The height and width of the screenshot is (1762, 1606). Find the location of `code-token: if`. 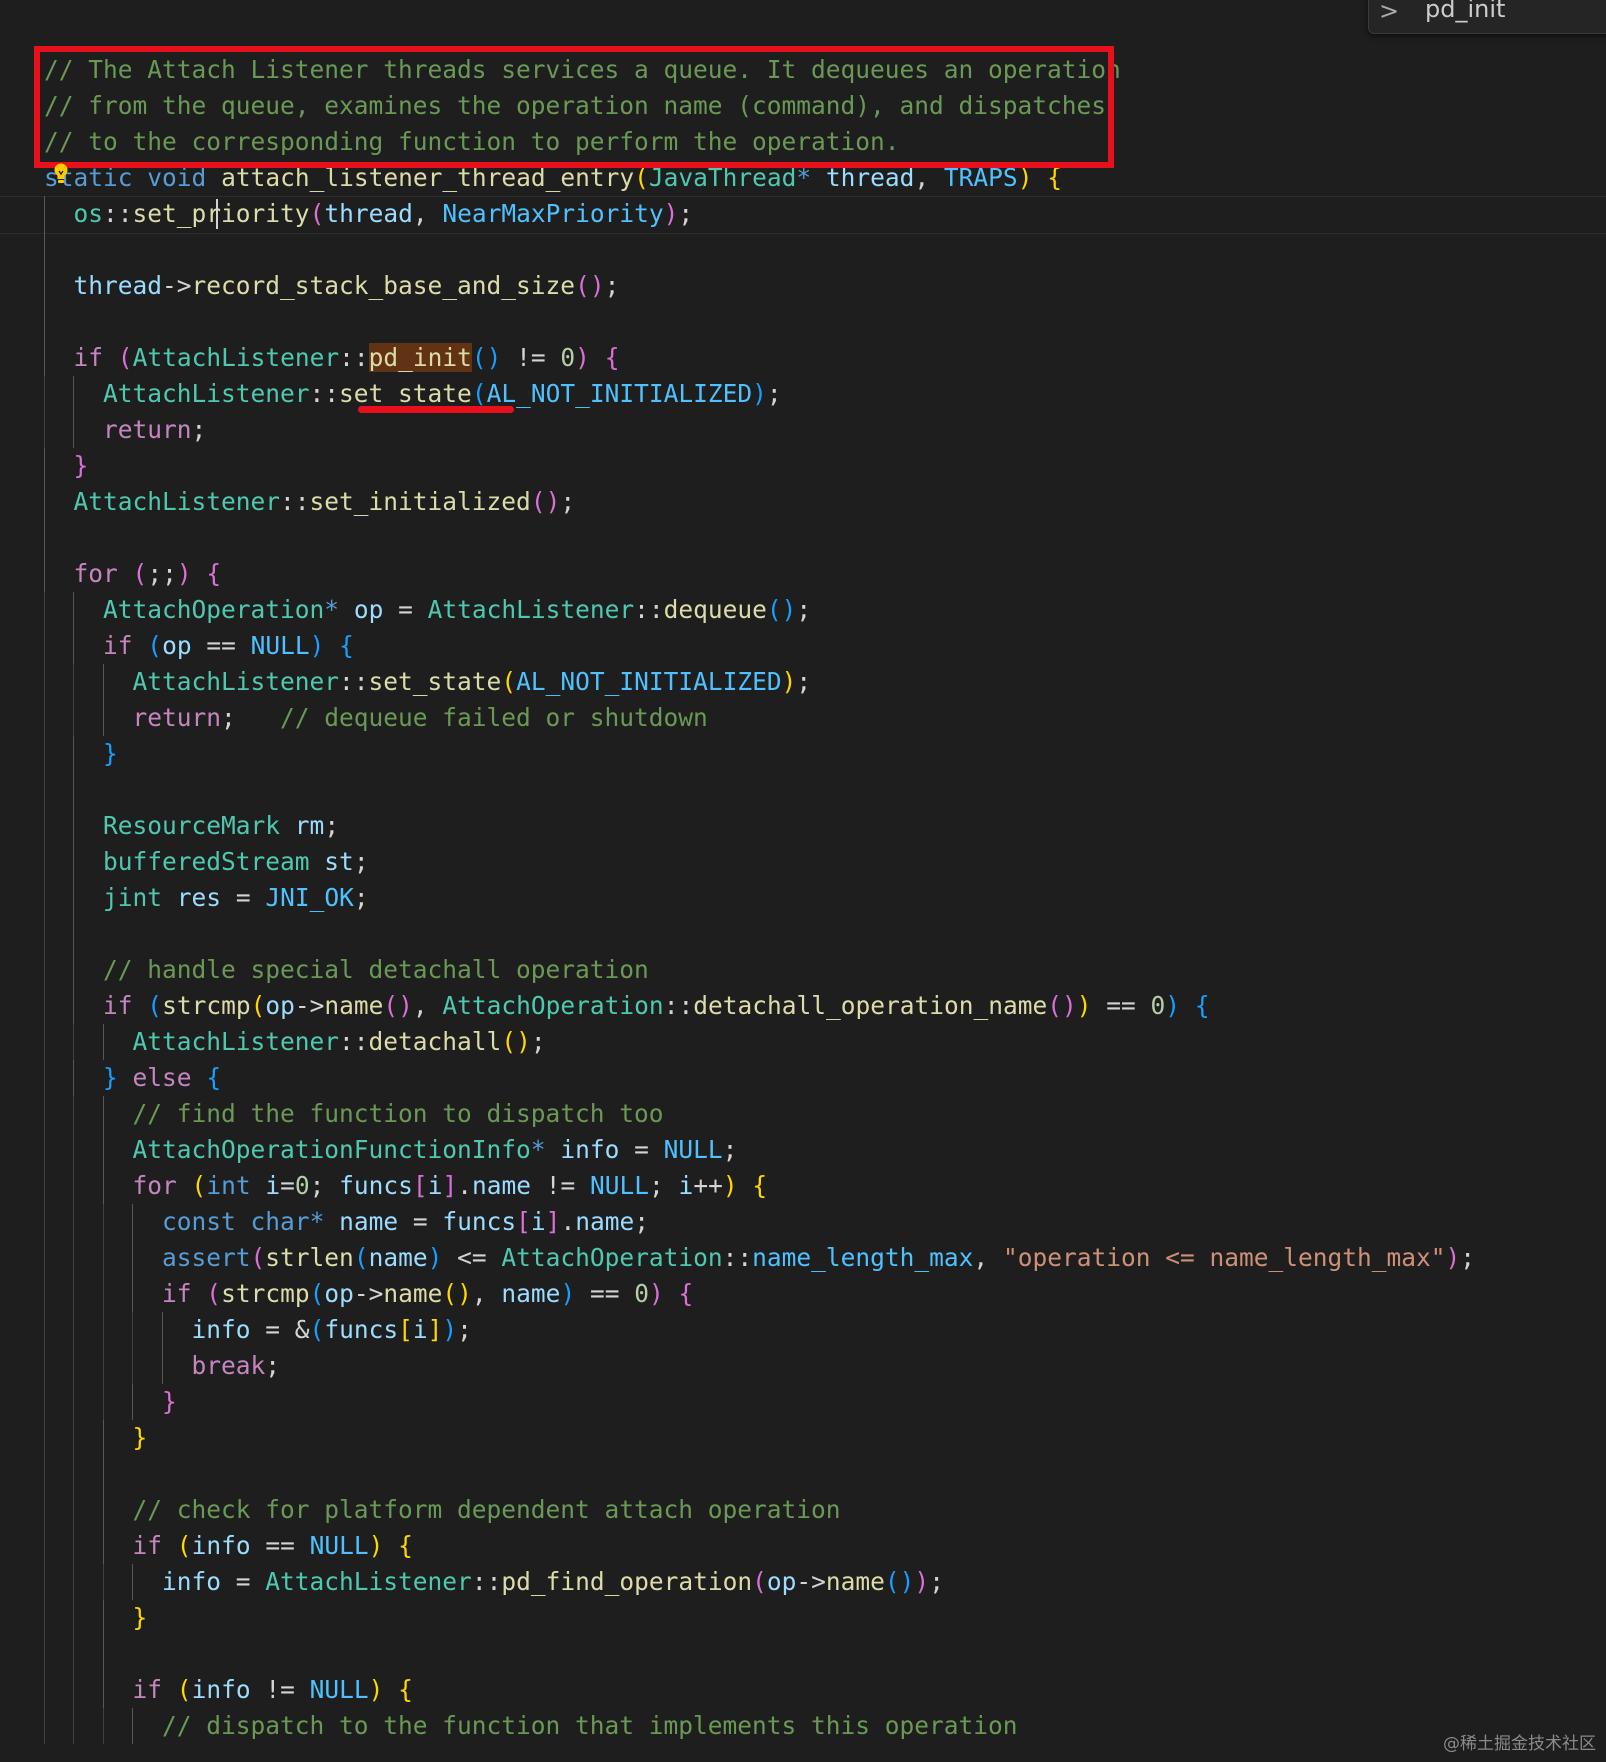

code-token: if is located at coordinates (147, 1689).